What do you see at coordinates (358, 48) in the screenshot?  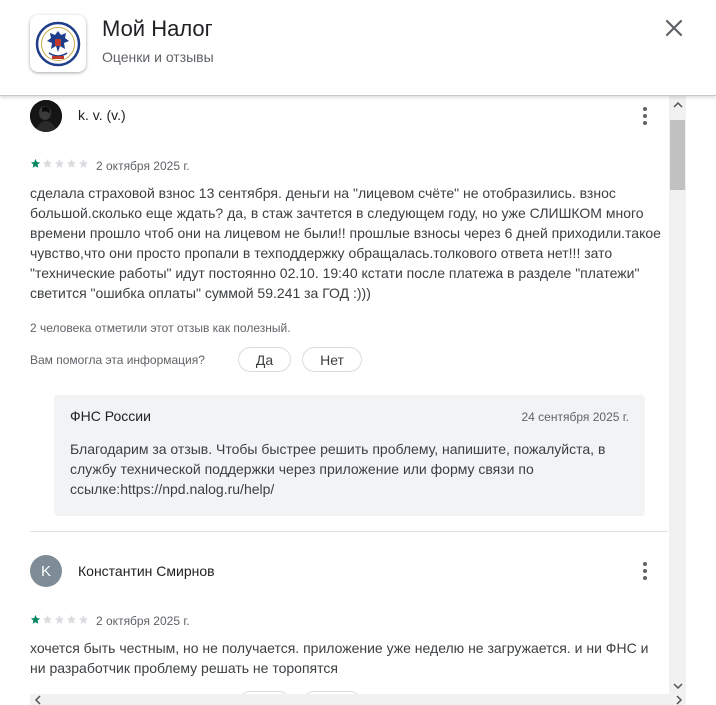 I see `app-header: Мой Налог Оценки и отзывы` at bounding box center [358, 48].